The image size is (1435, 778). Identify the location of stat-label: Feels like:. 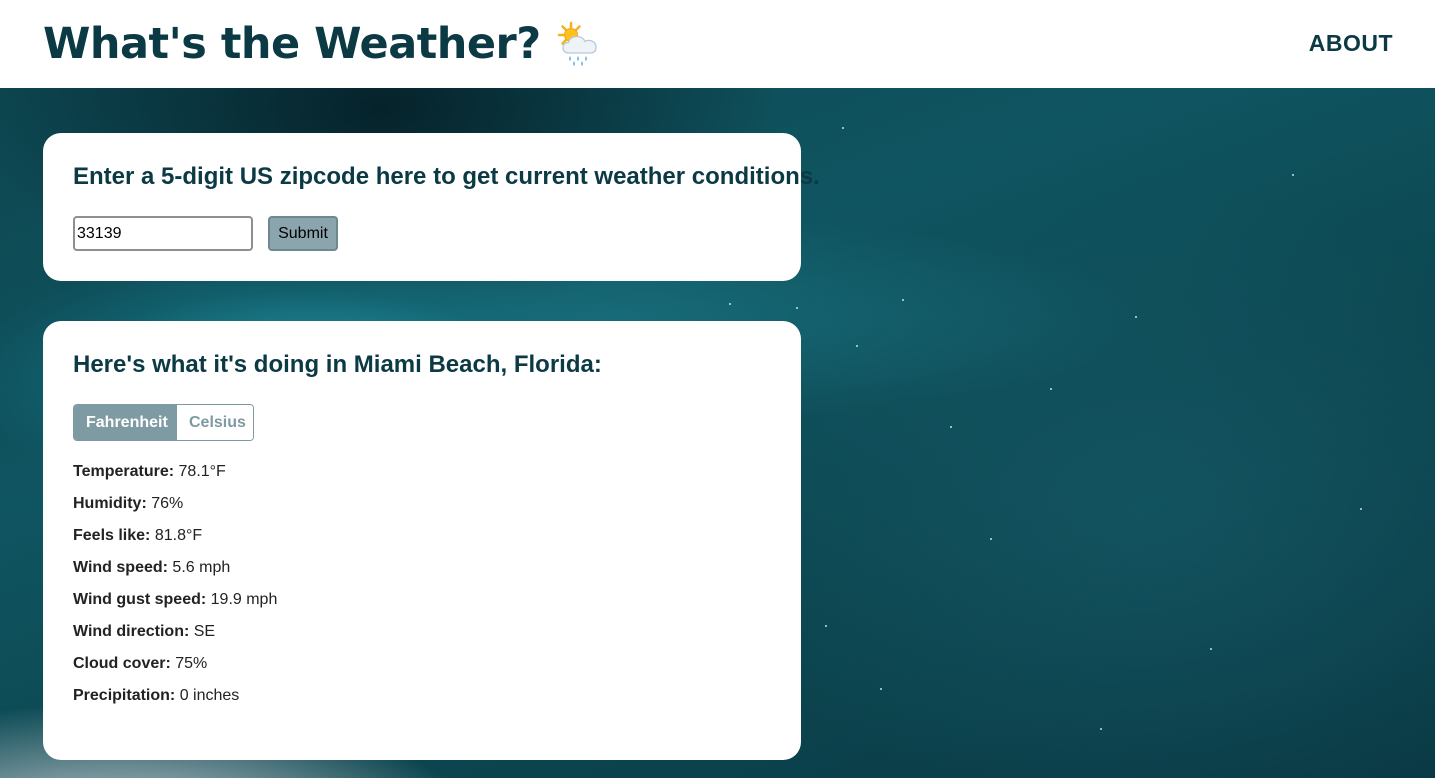
(112, 535).